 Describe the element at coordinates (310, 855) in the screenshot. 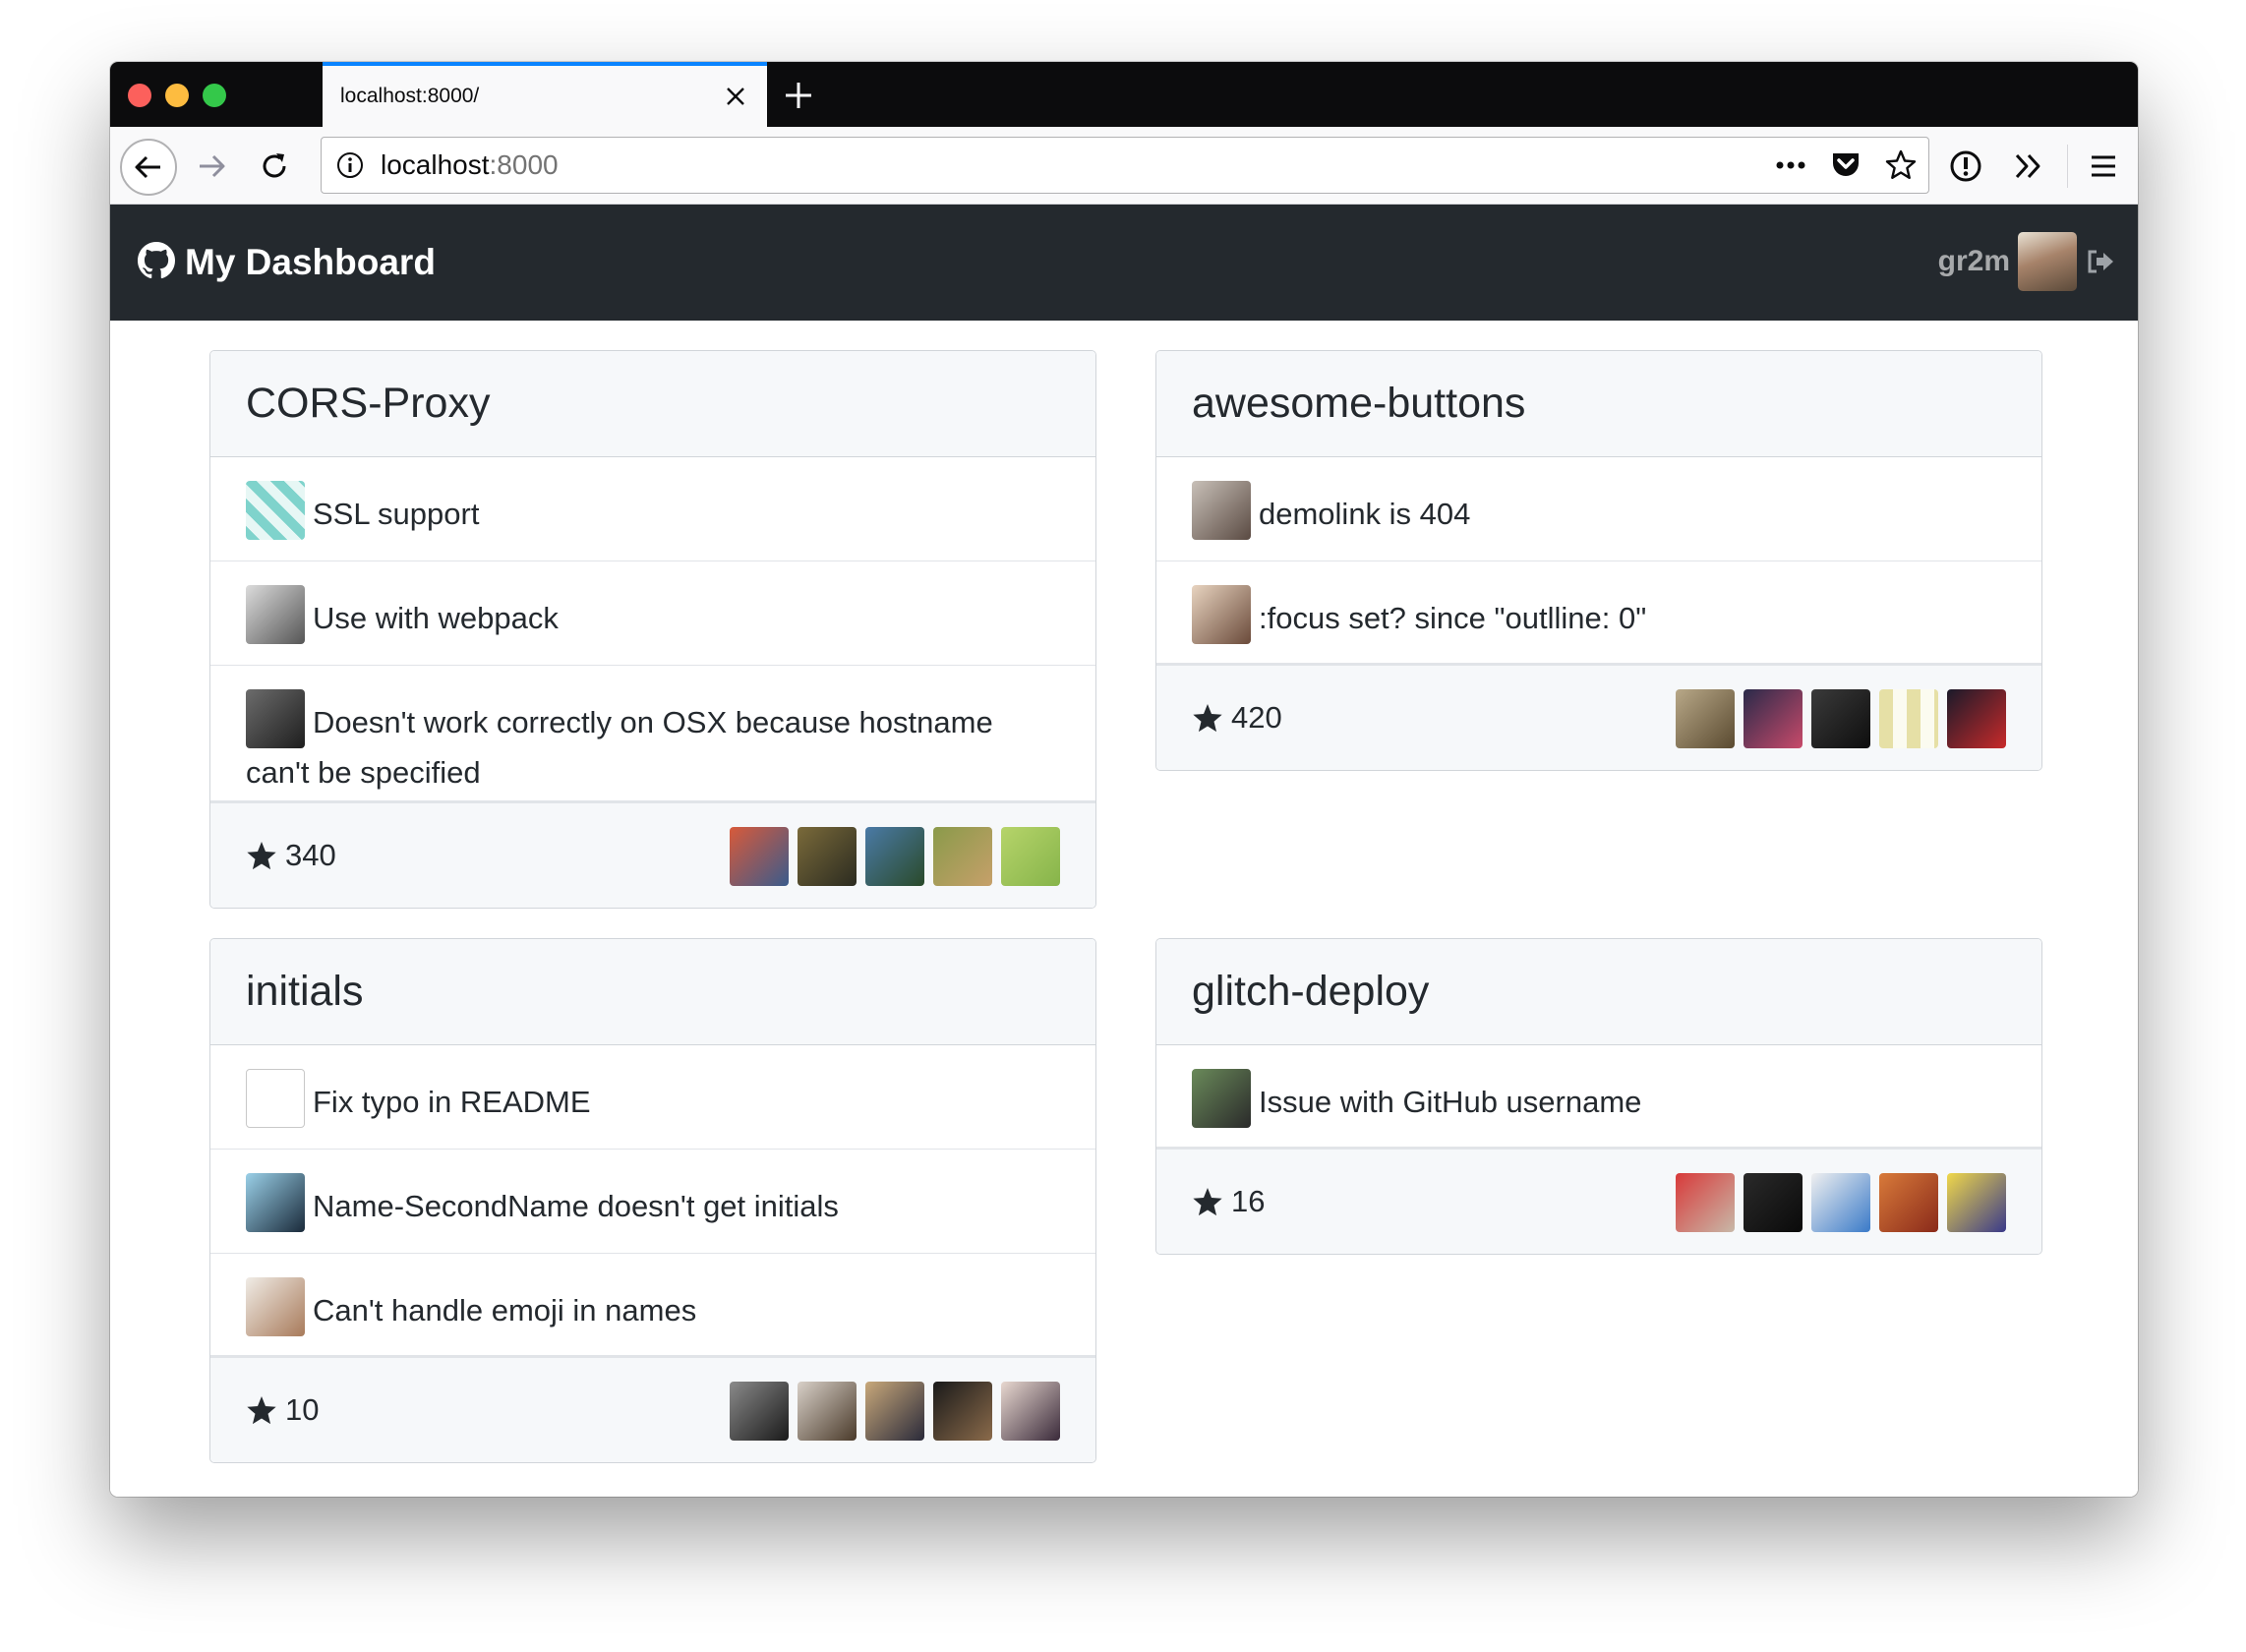

I see `stars-value: 340` at that location.